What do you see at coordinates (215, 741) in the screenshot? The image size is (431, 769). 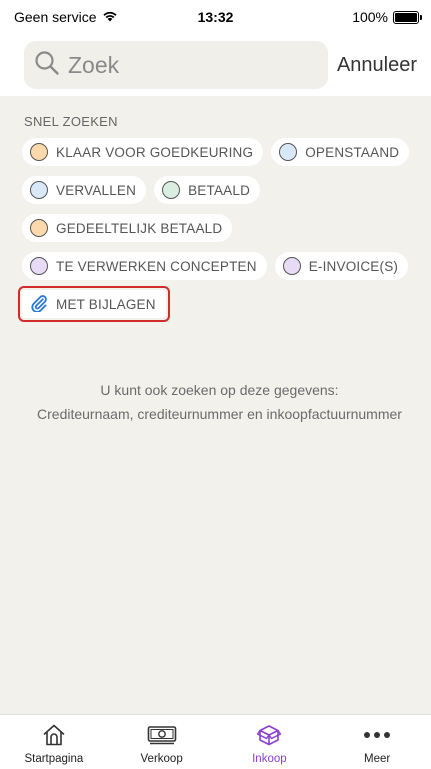 I see `tab-bar: Startpagina Verkoop Inkoop Meer` at bounding box center [215, 741].